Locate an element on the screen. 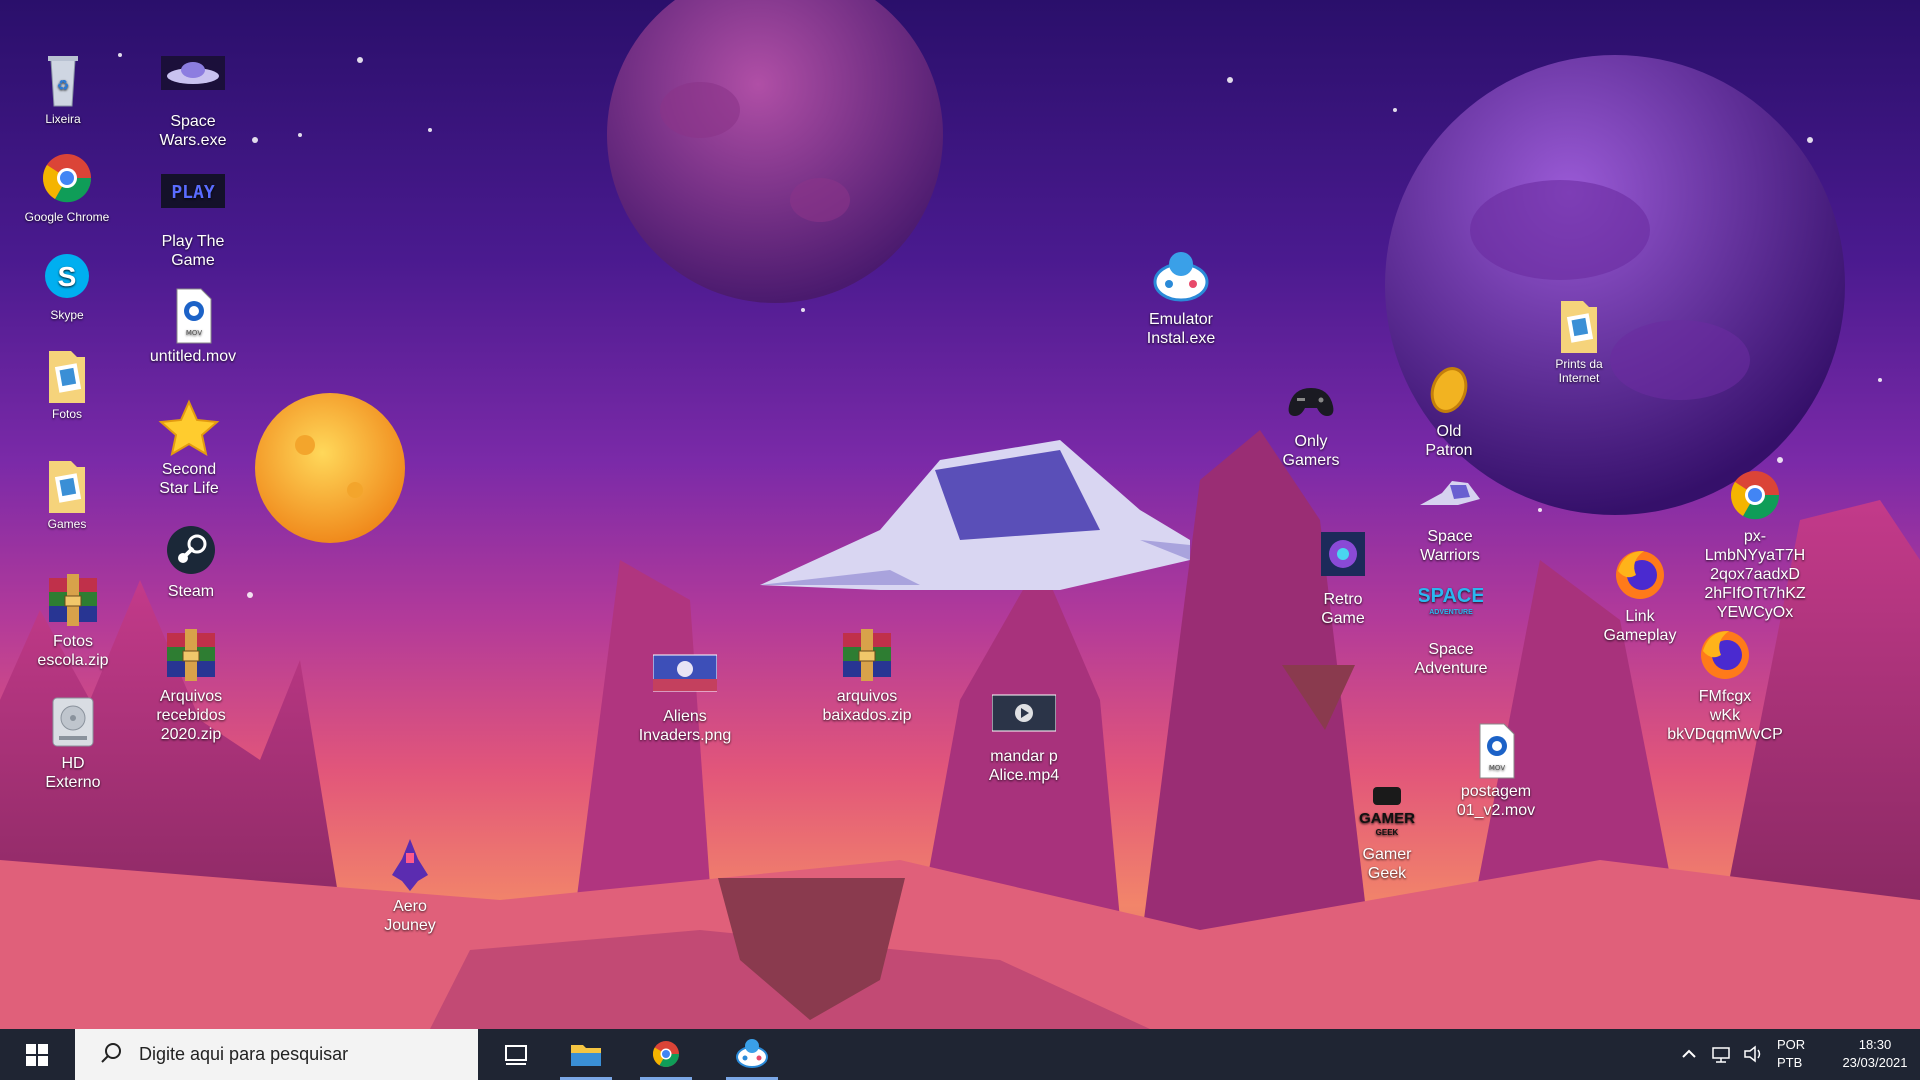 The height and width of the screenshot is (1085, 1920). ufo-icon is located at coordinates (193, 80).